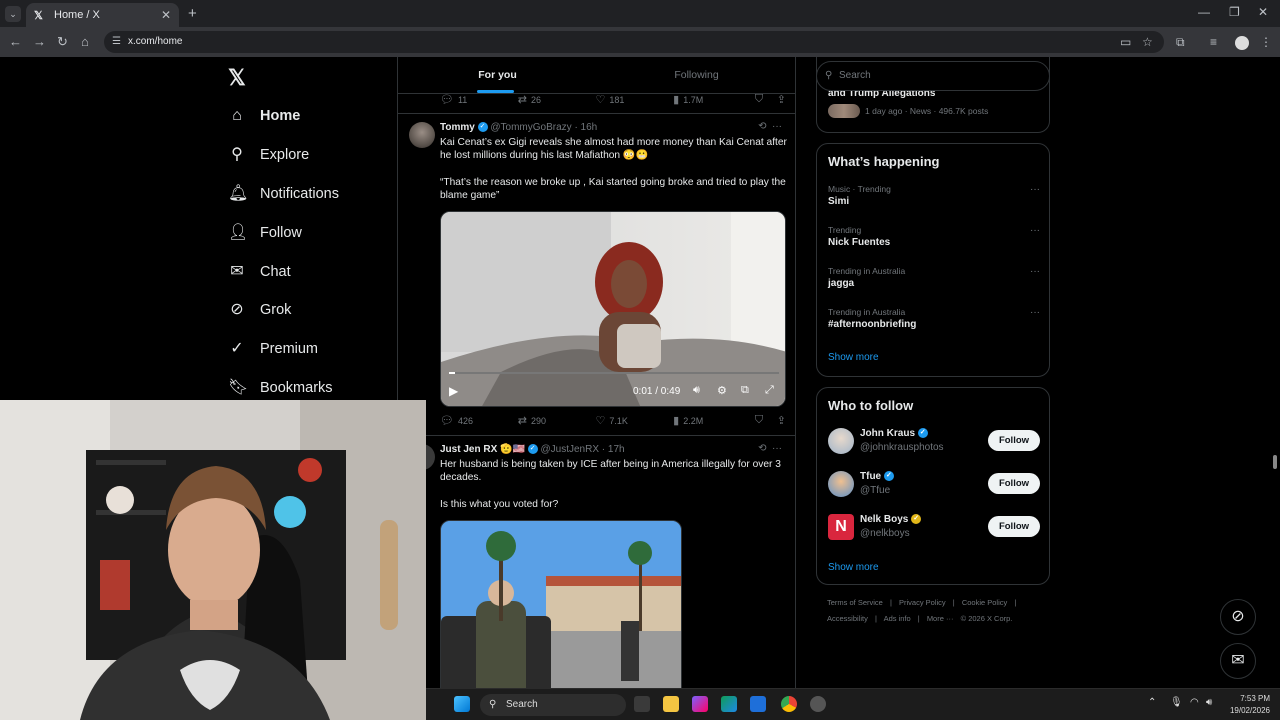 This screenshot has height=720, width=1280. I want to click on taskbar-search: ⚲ Search, so click(553, 705).